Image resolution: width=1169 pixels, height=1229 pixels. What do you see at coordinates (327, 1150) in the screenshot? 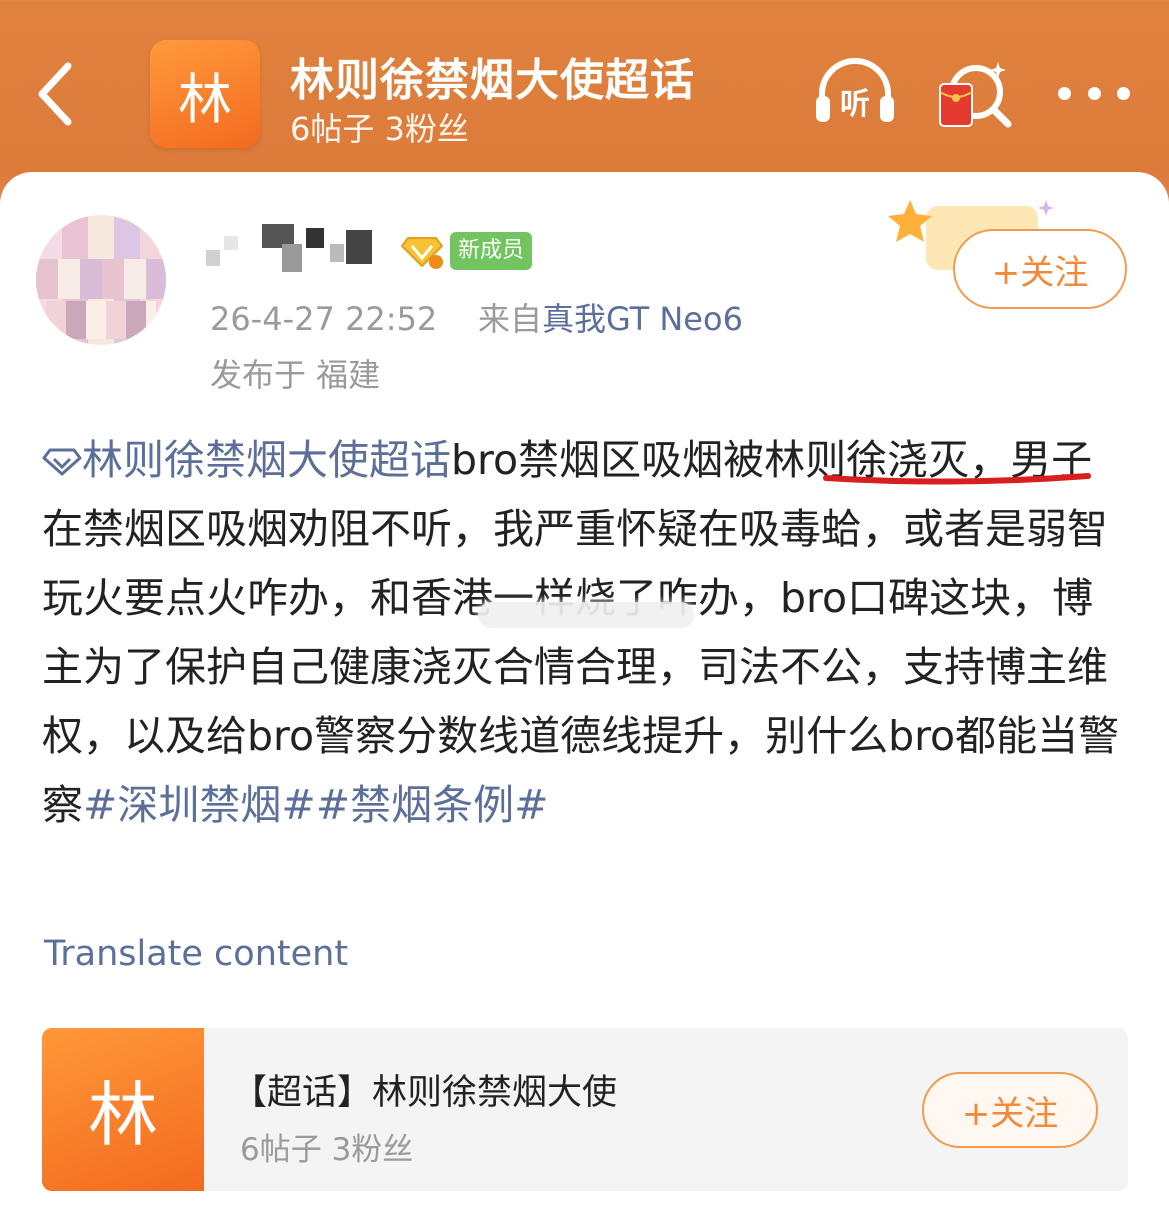
I see `supertopic-card-stats: 6帖子 3粉丝` at bounding box center [327, 1150].